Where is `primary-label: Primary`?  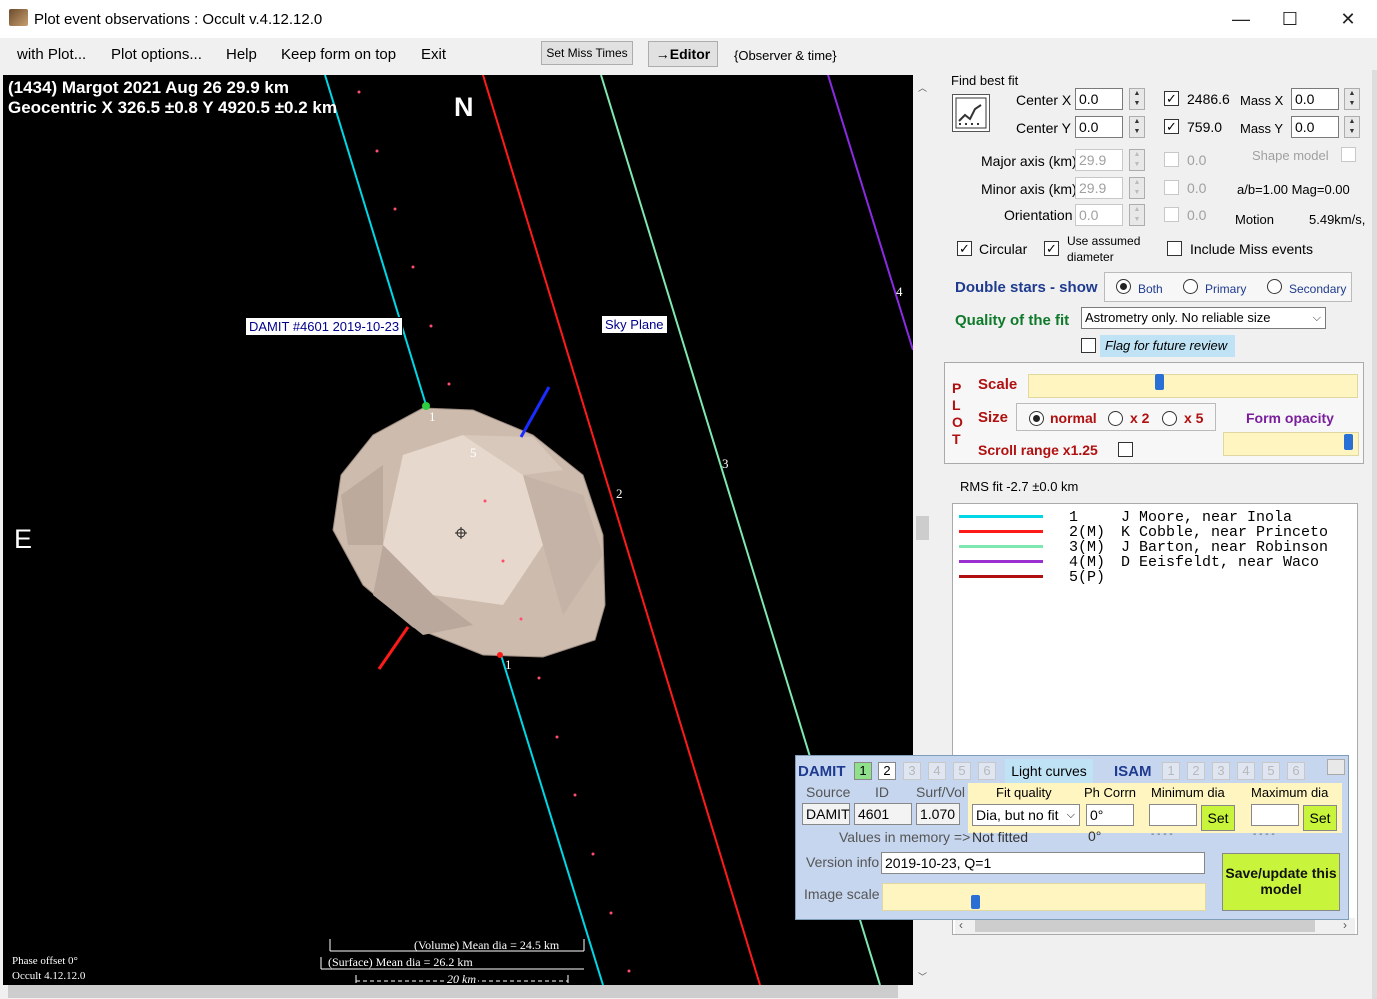
primary-label: Primary is located at coordinates (1226, 289).